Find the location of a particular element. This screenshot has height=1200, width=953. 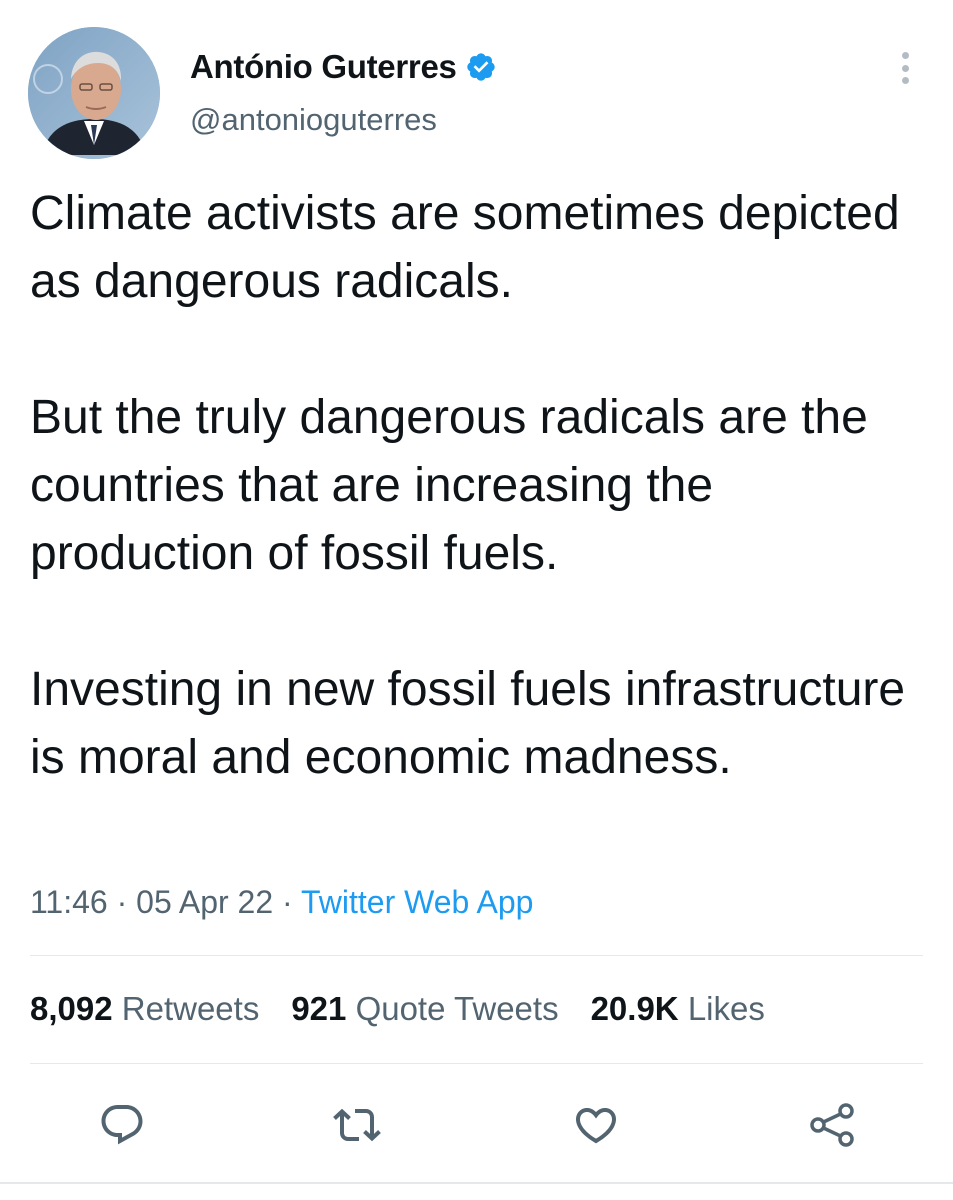

retweets-count: 8,092 is located at coordinates (71, 1008).